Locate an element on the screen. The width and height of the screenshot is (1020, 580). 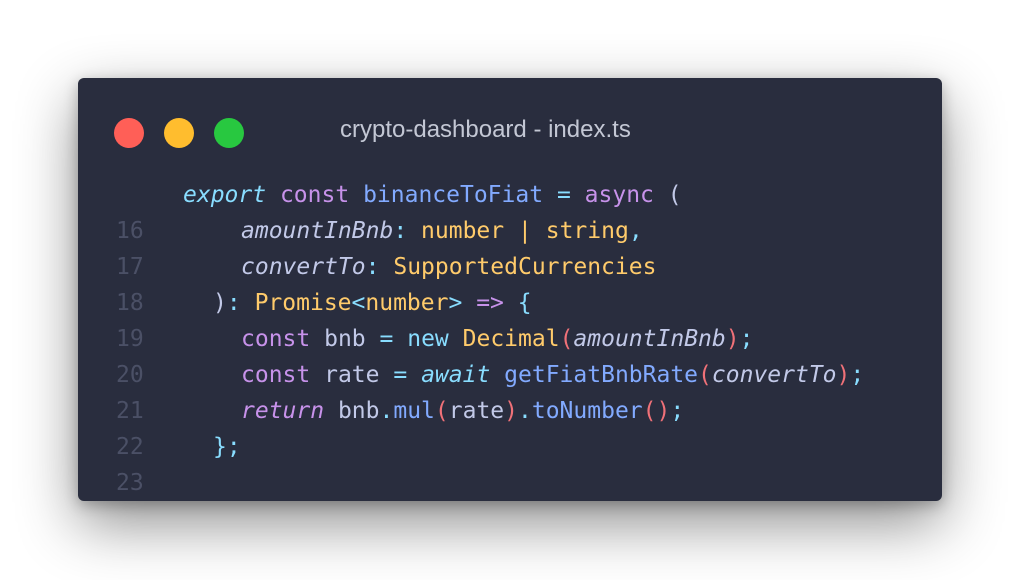
minimize-button is located at coordinates (179, 133).